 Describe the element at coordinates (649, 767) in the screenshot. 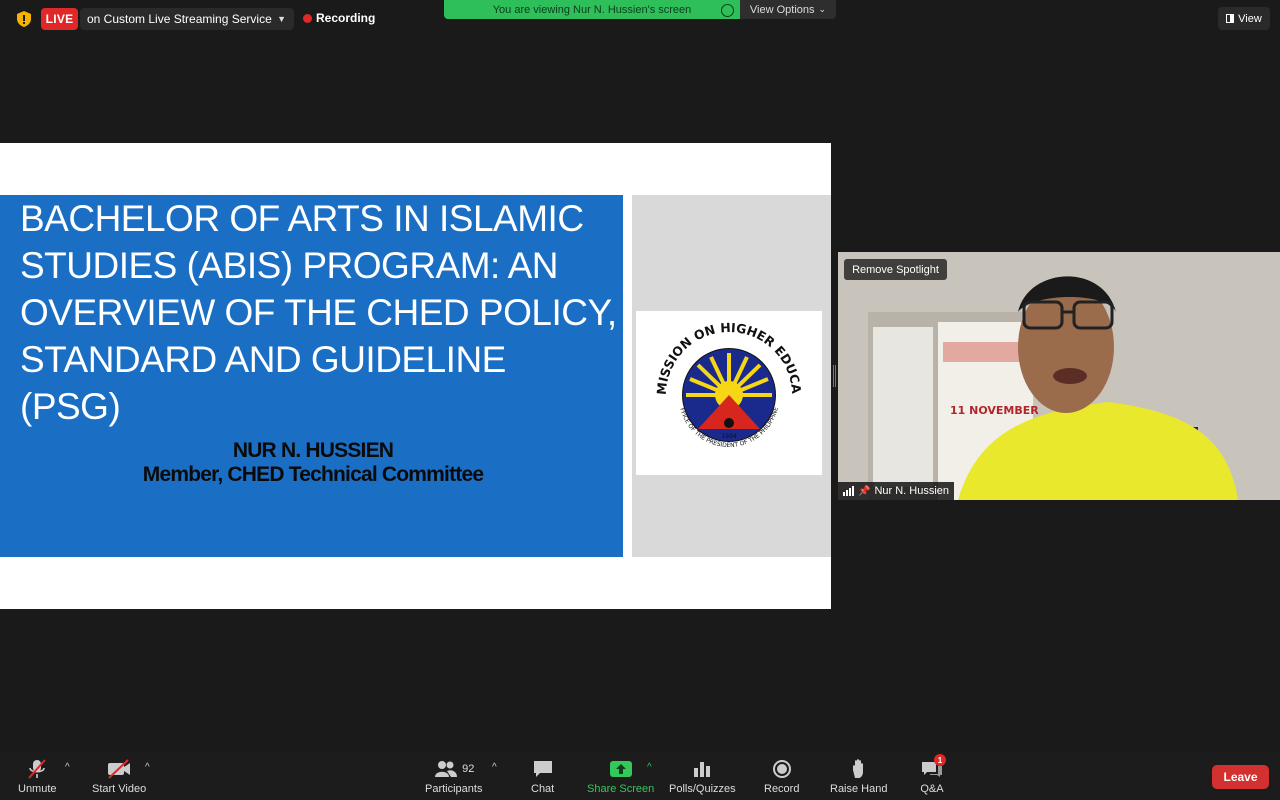

I see `share-options-caret-icon: ^` at that location.